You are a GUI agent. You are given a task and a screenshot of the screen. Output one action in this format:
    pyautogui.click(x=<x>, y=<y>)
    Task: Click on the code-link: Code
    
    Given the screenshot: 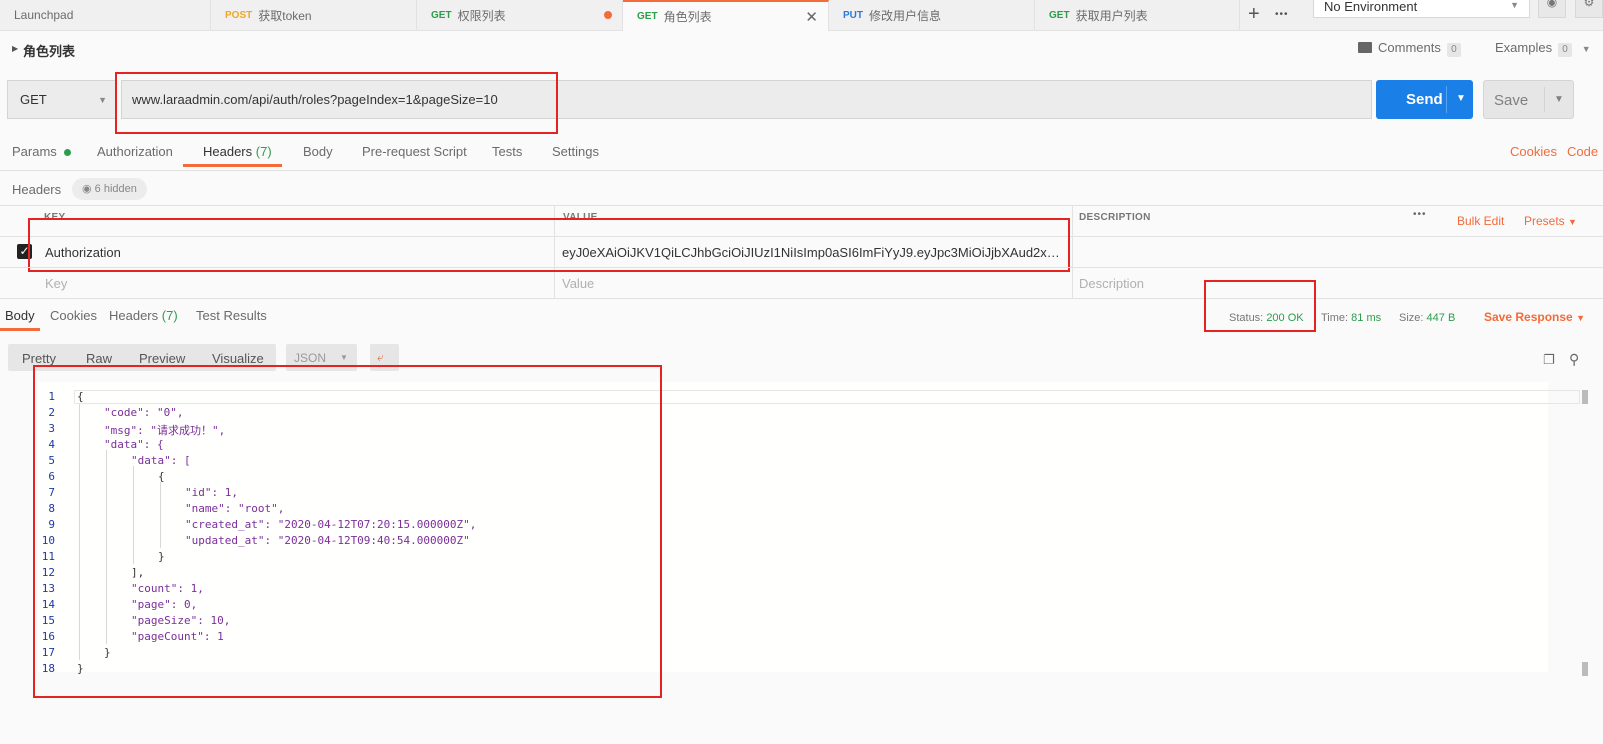 What is the action you would take?
    pyautogui.click(x=1582, y=151)
    